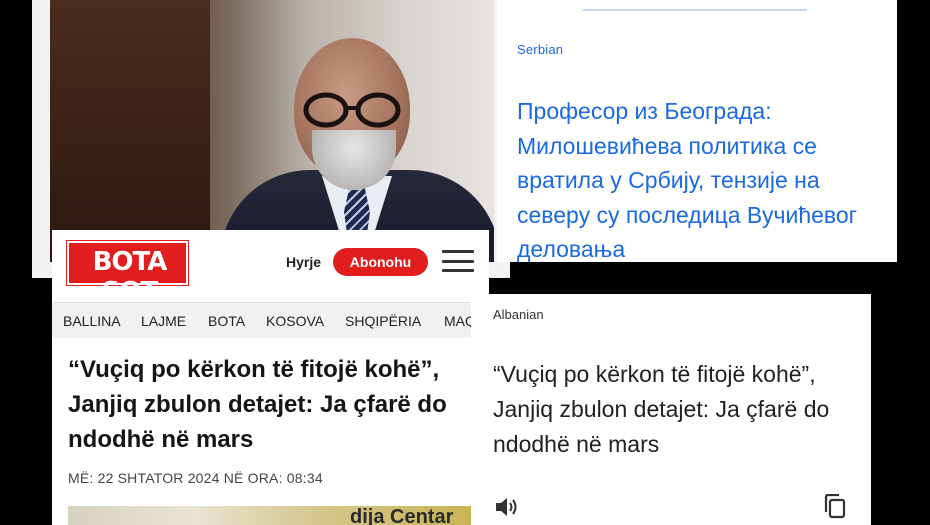  I want to click on nav-item-bota: BOTA, so click(226, 321).